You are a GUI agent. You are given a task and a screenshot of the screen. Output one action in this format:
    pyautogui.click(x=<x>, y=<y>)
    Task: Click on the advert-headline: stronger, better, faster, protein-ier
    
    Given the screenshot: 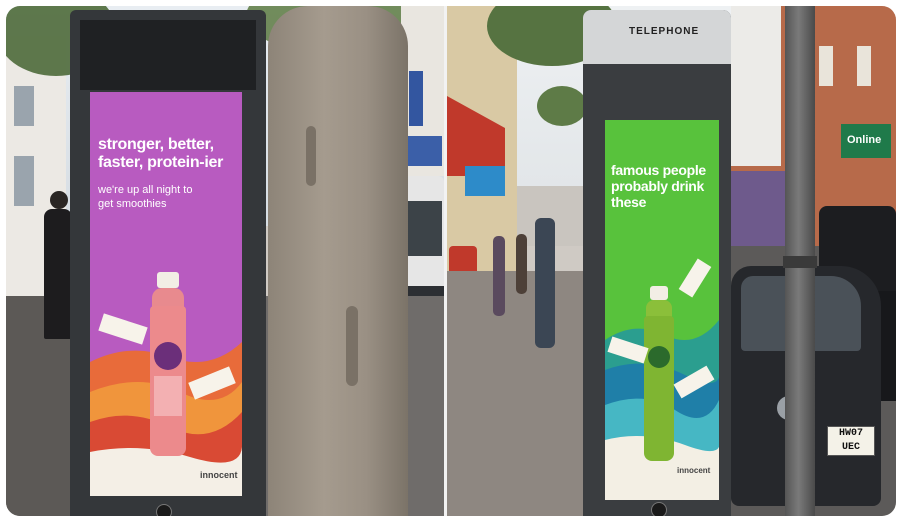 What is the action you would take?
    pyautogui.click(x=161, y=154)
    